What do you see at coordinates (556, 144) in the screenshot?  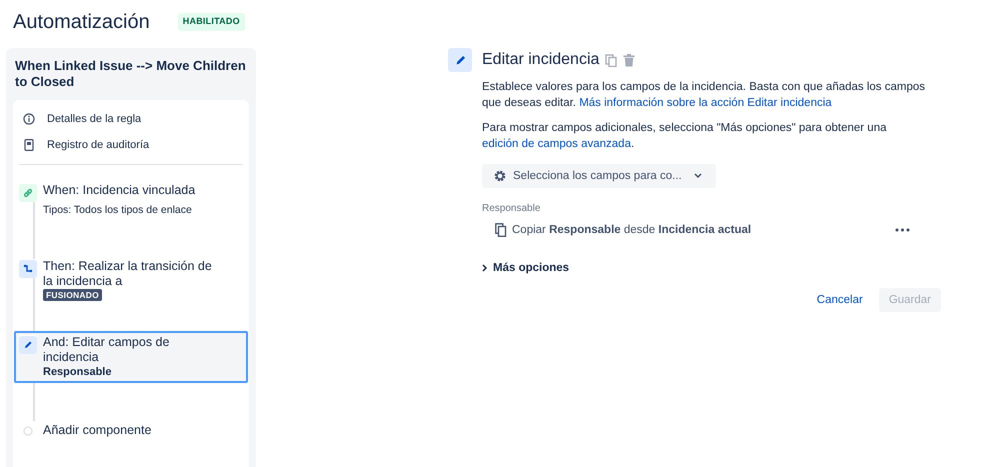 I see `advanced-edit-link: edición de campos avanzada` at bounding box center [556, 144].